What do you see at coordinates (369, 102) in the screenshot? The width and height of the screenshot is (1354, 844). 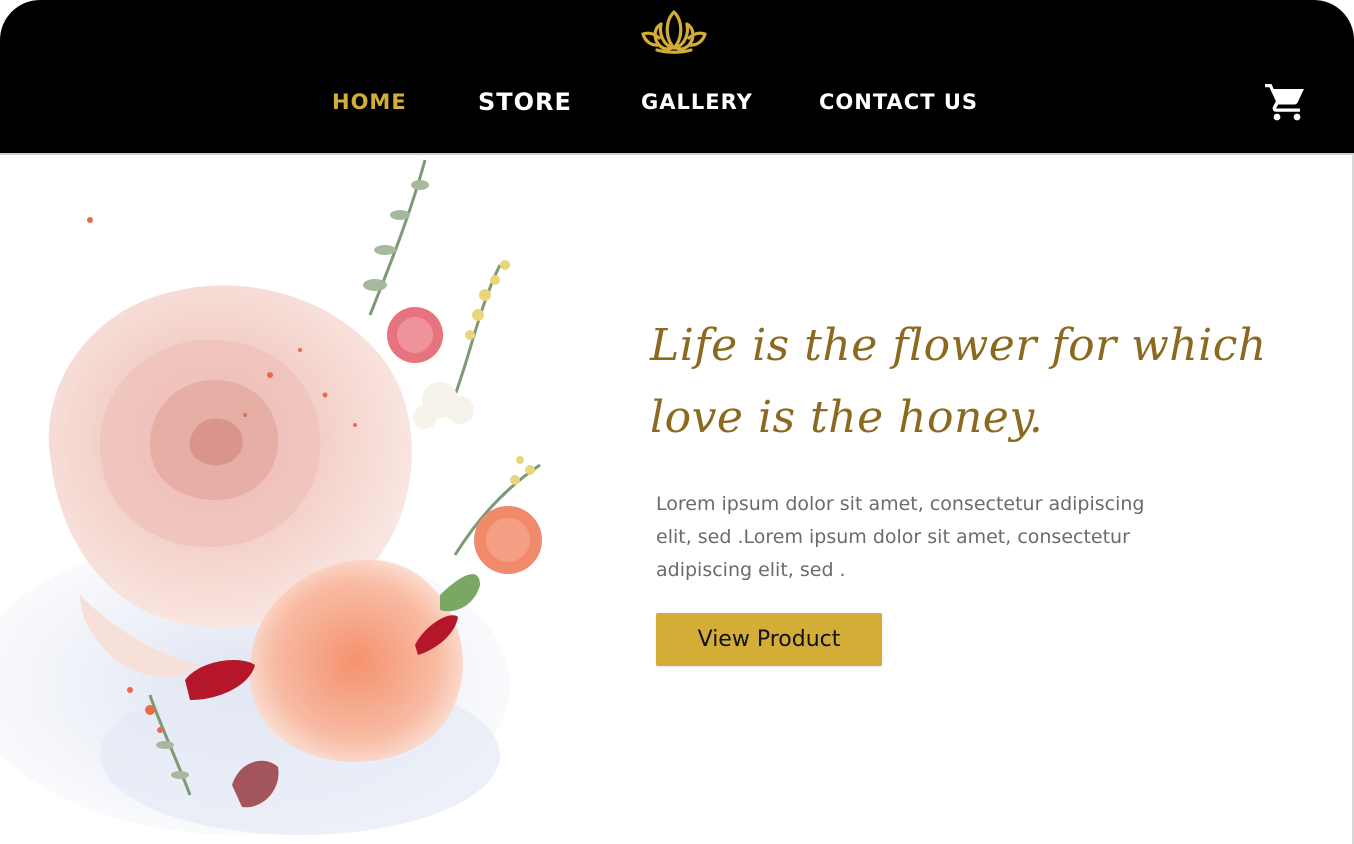 I see `nav-home-link: HOME` at bounding box center [369, 102].